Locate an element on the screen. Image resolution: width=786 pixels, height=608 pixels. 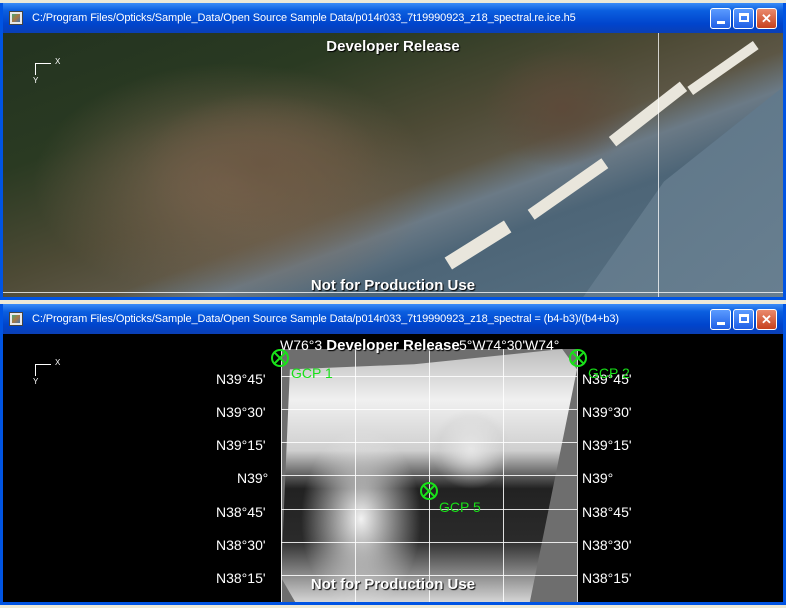
gcp-label: GCP 5 is located at coordinates (460, 507).